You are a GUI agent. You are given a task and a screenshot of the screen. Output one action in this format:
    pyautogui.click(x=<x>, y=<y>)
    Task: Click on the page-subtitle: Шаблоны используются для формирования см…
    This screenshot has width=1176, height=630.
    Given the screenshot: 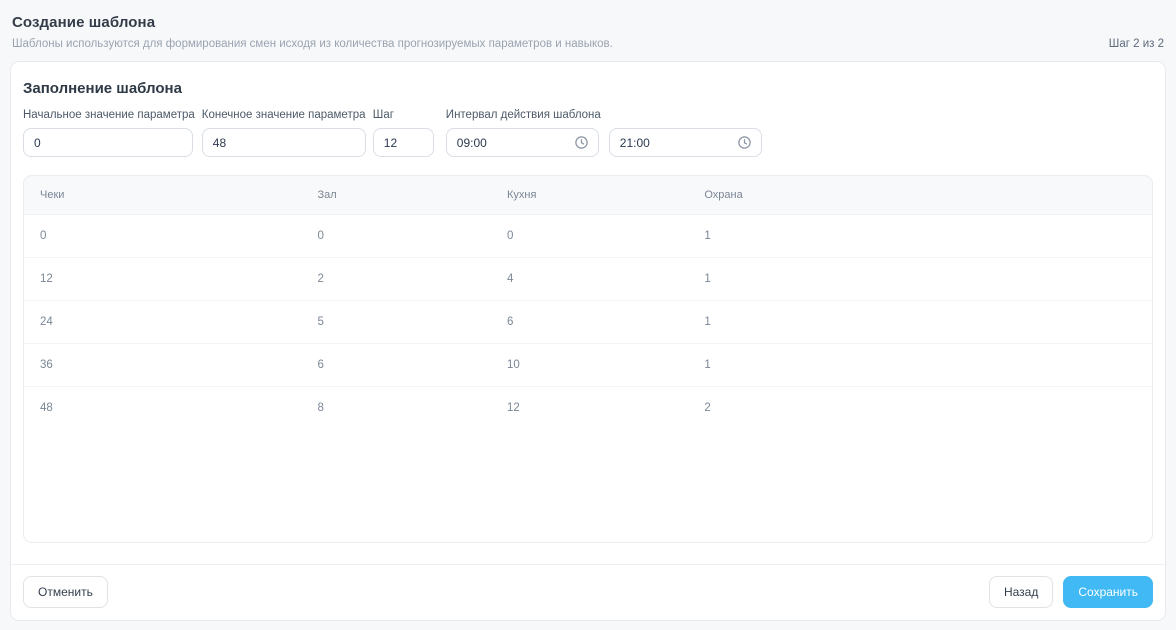 What is the action you would take?
    pyautogui.click(x=312, y=44)
    